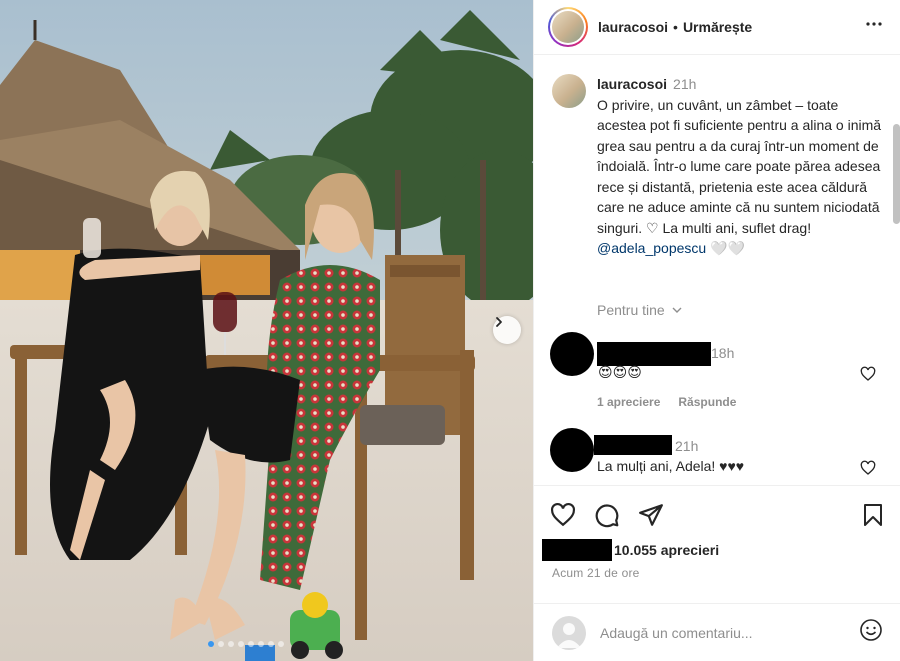 The width and height of the screenshot is (900, 661). What do you see at coordinates (874, 27) in the screenshot?
I see `more-icon` at bounding box center [874, 27].